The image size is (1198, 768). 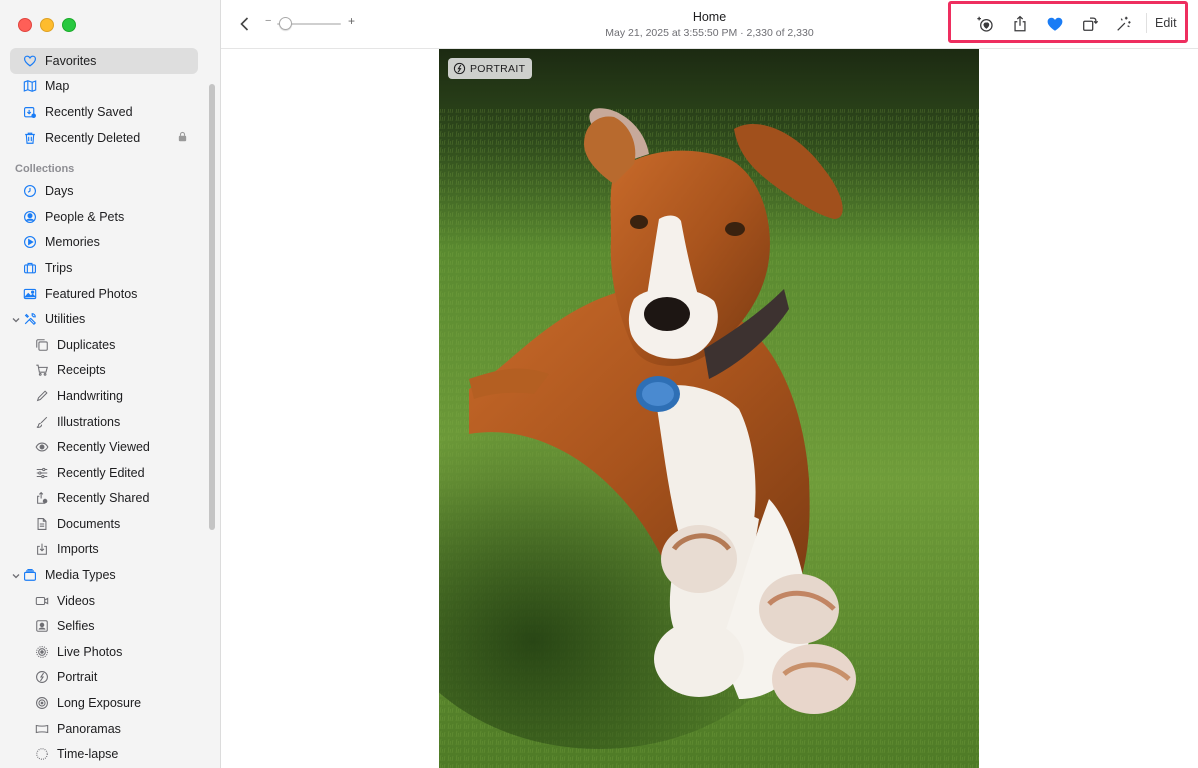 What do you see at coordinates (42, 345) in the screenshot?
I see `duplicates-icon` at bounding box center [42, 345].